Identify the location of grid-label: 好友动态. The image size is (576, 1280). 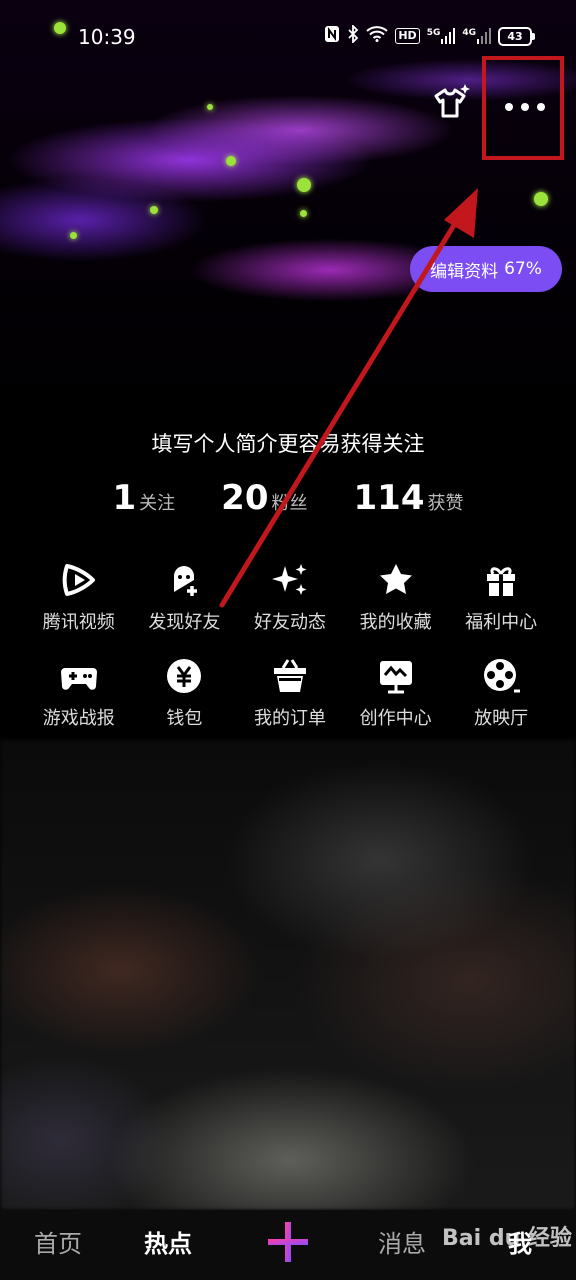
(289, 622).